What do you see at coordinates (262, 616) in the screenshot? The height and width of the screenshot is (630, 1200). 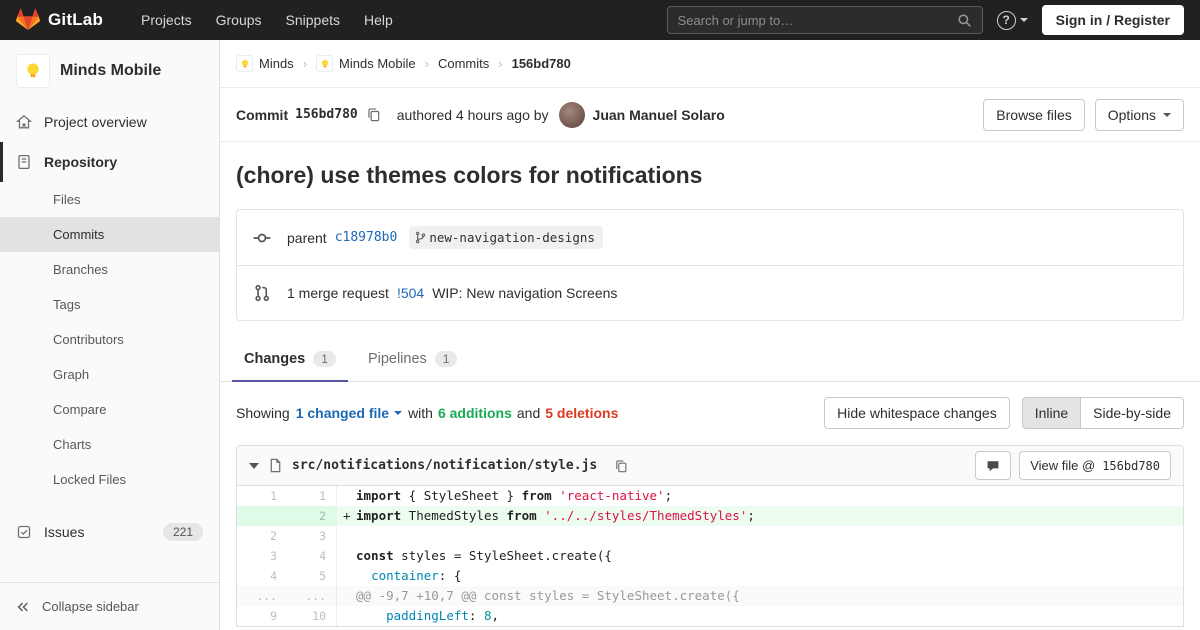 I see `old-line-number: 9` at bounding box center [262, 616].